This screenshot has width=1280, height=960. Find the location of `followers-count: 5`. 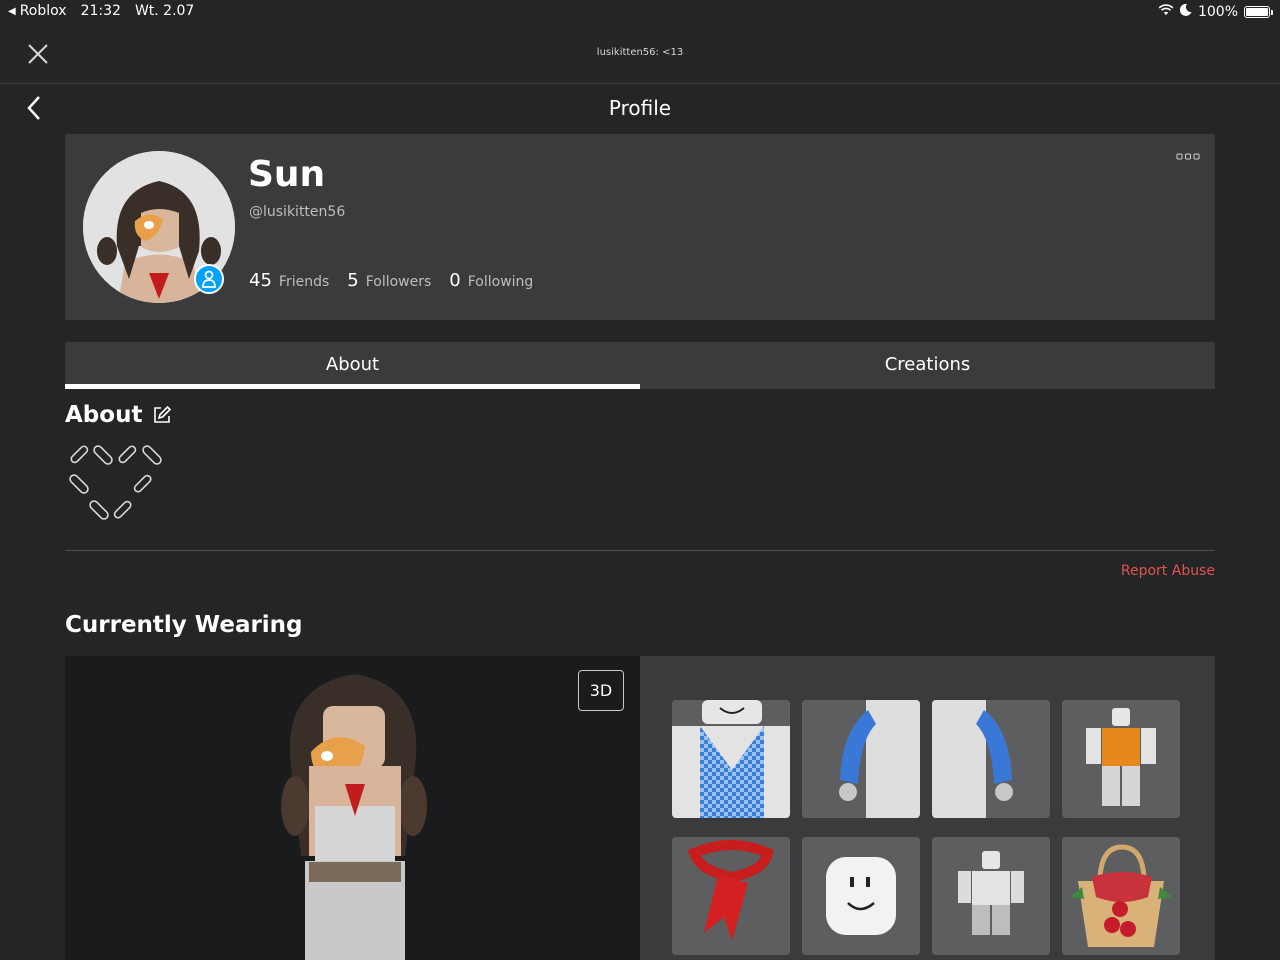

followers-count: 5 is located at coordinates (353, 280).